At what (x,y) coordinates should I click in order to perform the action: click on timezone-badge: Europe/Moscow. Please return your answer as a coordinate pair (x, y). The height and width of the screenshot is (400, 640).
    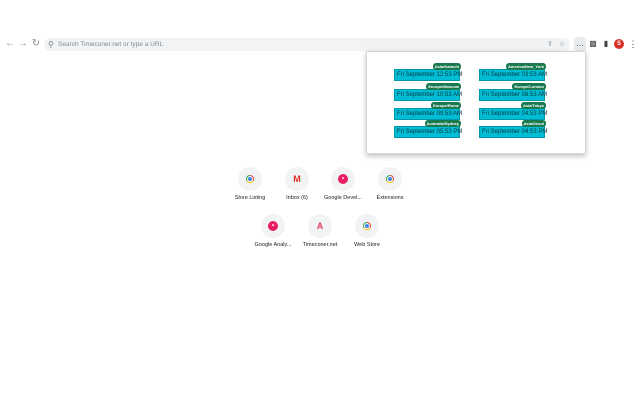
    Looking at the image, I should click on (443, 86).